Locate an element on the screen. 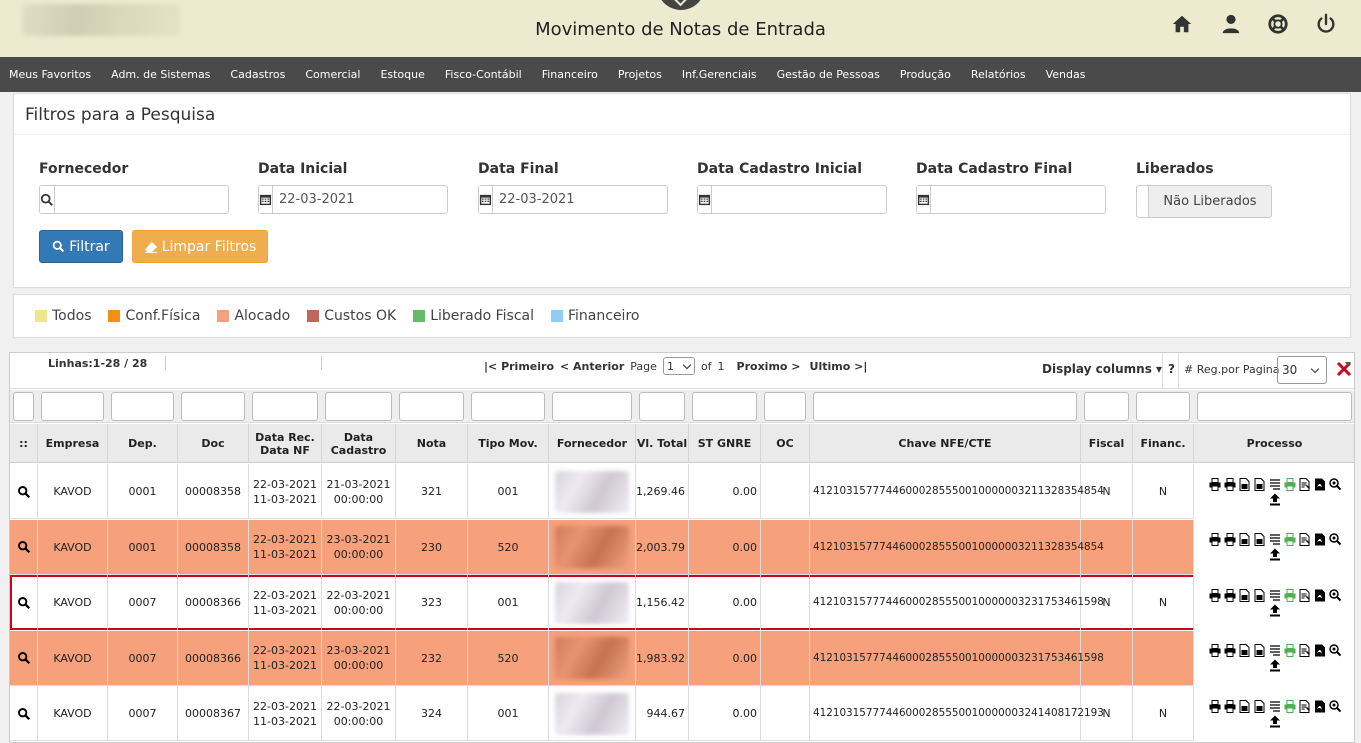 The height and width of the screenshot is (743, 1361). ultimo-page-link: Ultimo >| is located at coordinates (839, 366).